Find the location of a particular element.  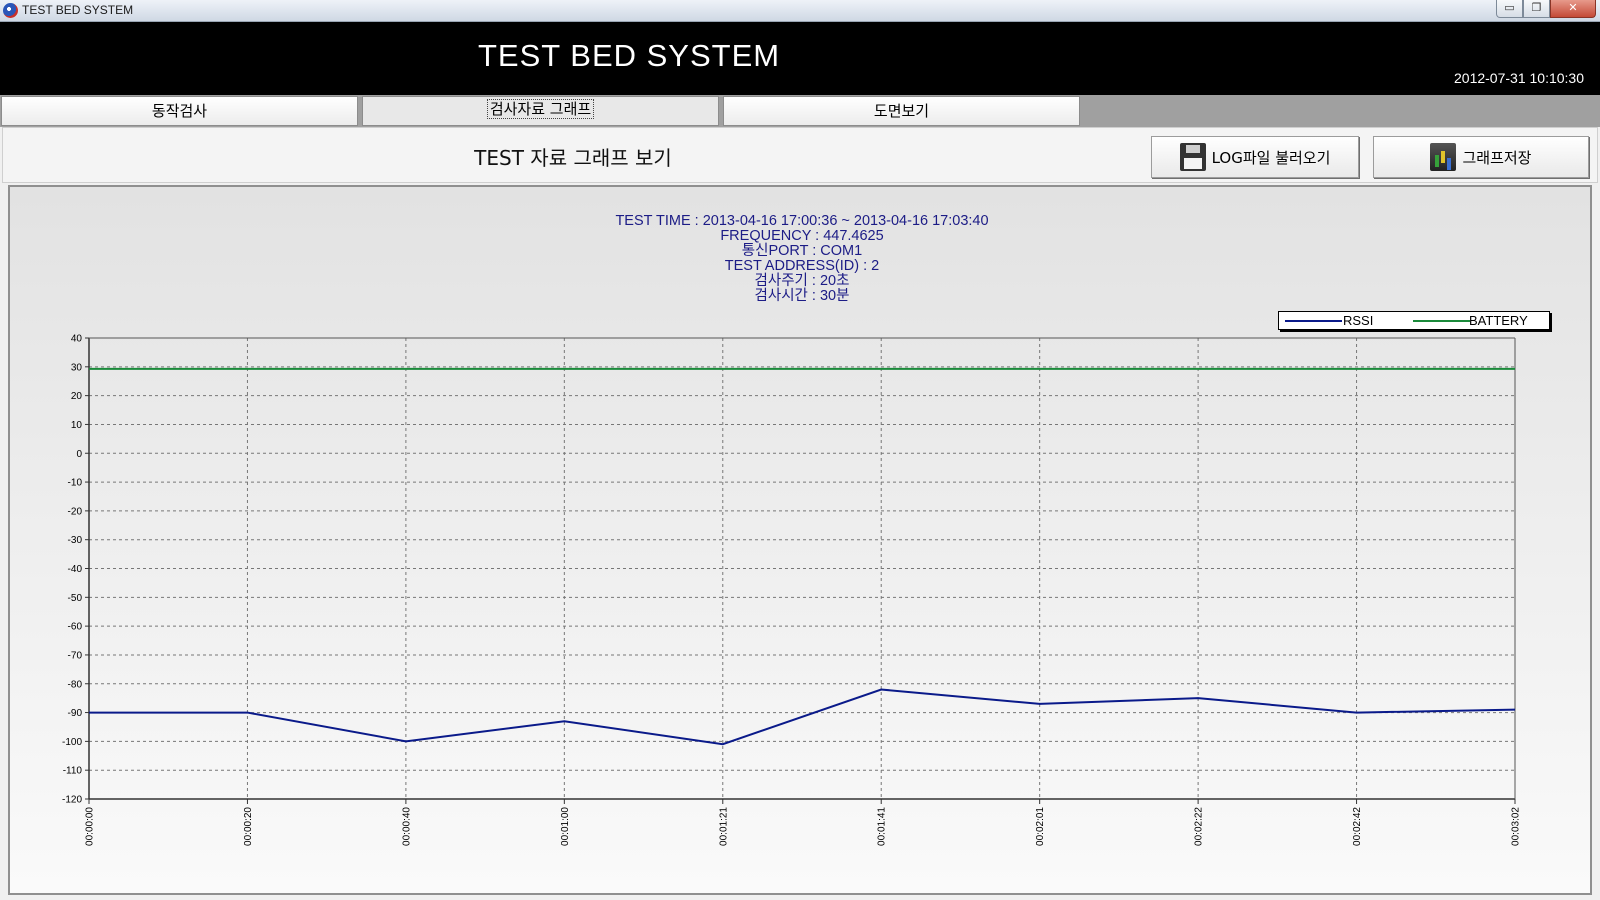

tab-label: 검사자료 그래프 is located at coordinates (540, 109).